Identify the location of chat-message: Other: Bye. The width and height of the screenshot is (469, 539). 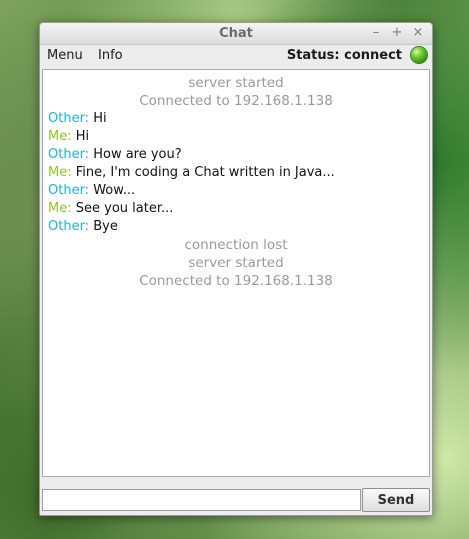
(236, 227).